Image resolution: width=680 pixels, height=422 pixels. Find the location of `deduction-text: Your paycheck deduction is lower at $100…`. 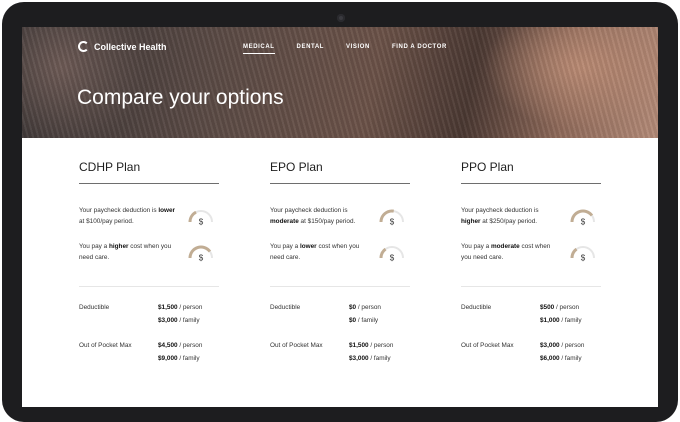

deduction-text: Your paycheck deduction is lower at $100… is located at coordinates (127, 216).